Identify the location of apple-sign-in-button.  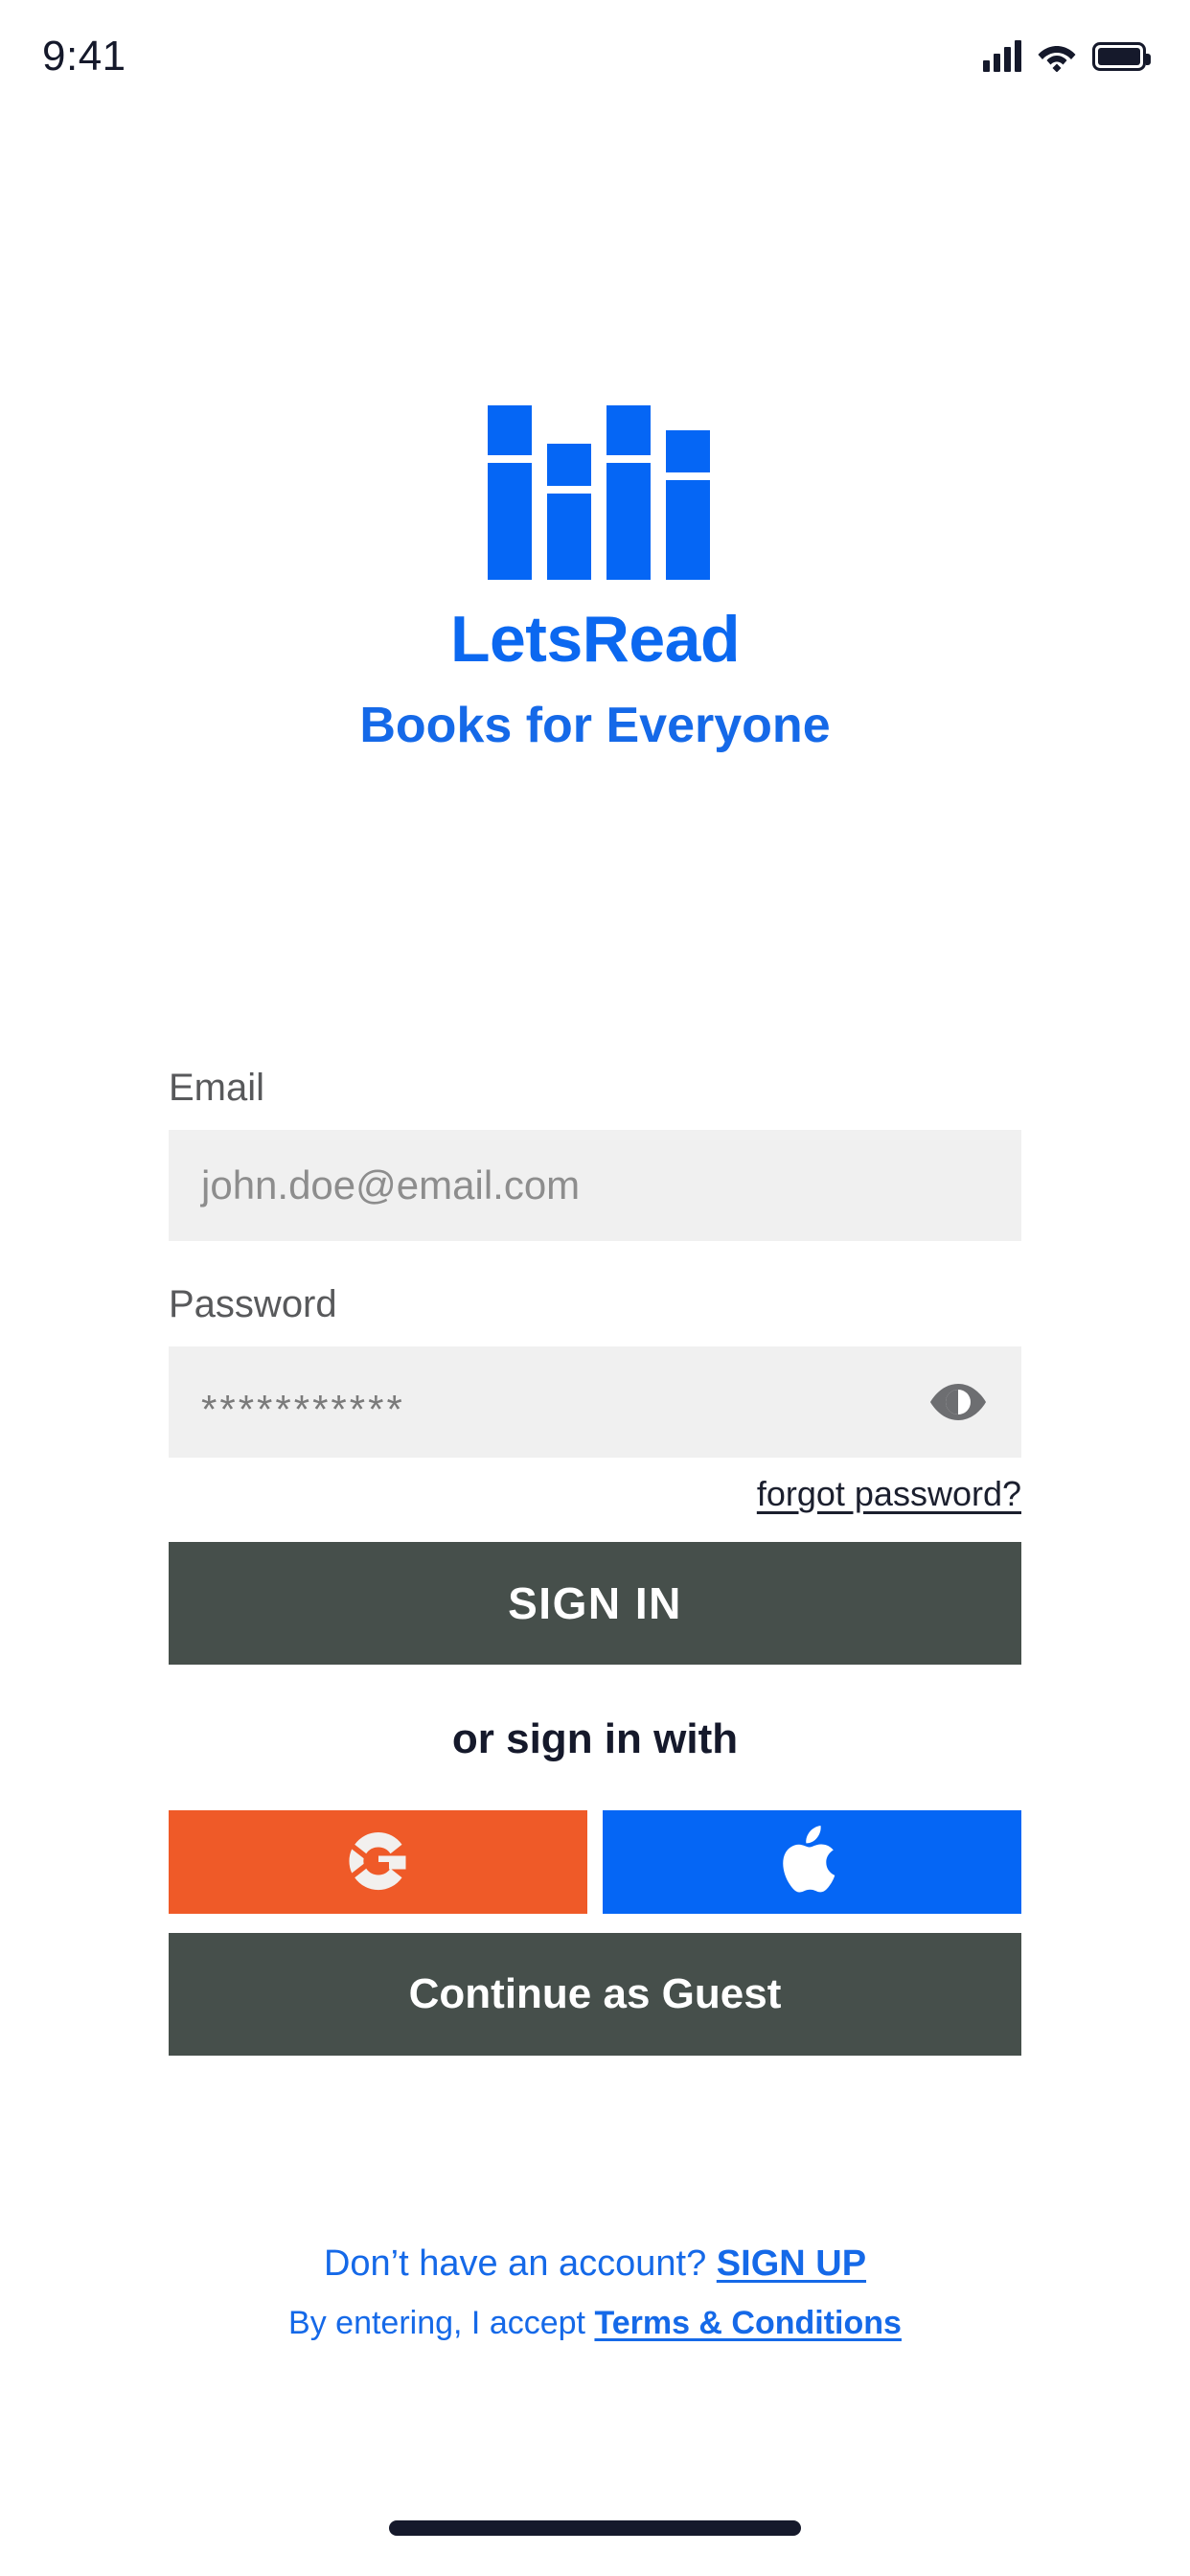
(812, 1862).